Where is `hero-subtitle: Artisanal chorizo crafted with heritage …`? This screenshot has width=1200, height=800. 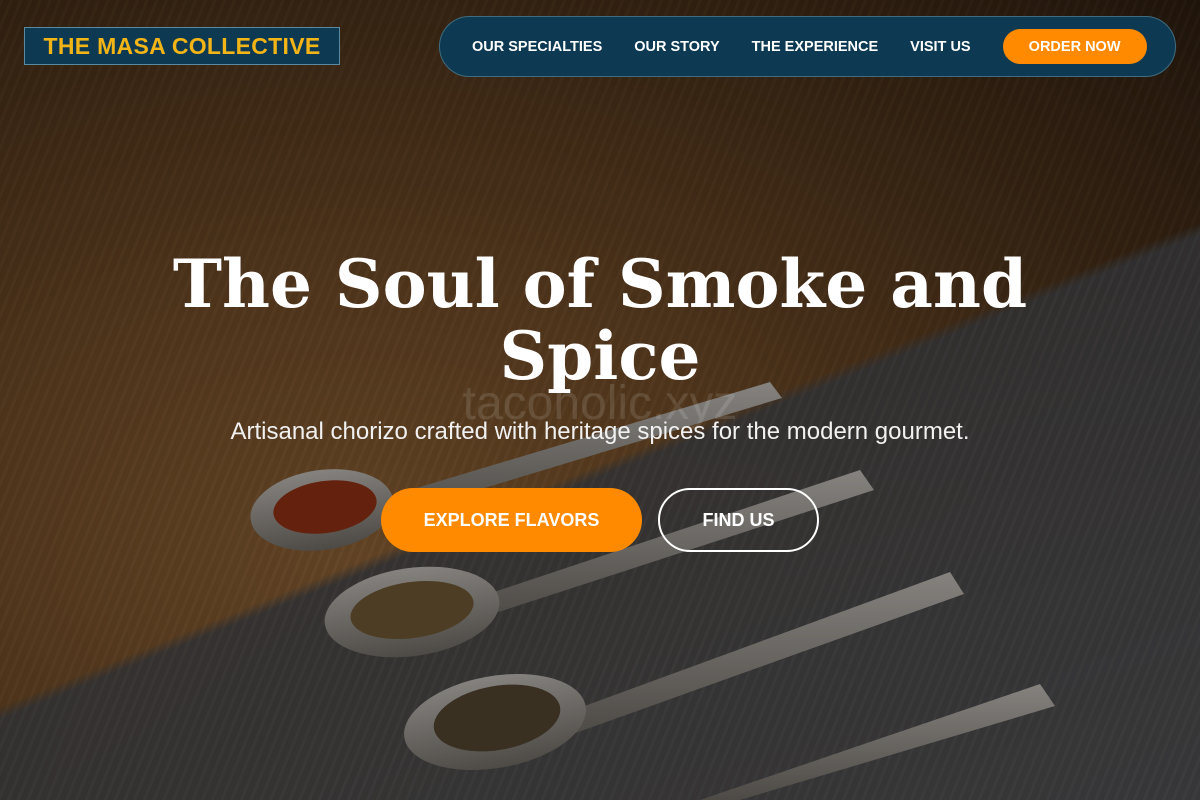 hero-subtitle: Artisanal chorizo crafted with heritage … is located at coordinates (600, 431).